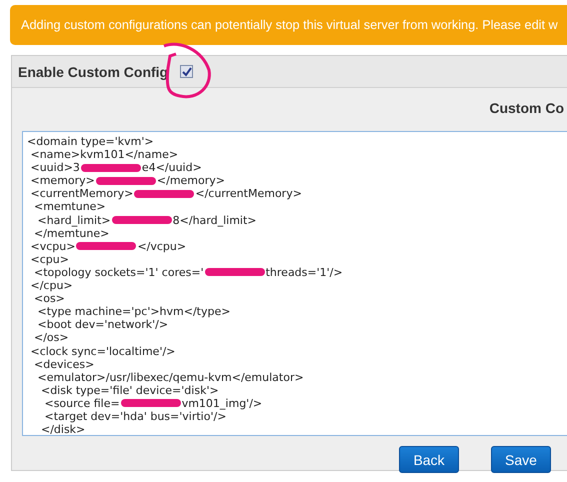 Image resolution: width=567 pixels, height=482 pixels. I want to click on checkbox, so click(187, 71).